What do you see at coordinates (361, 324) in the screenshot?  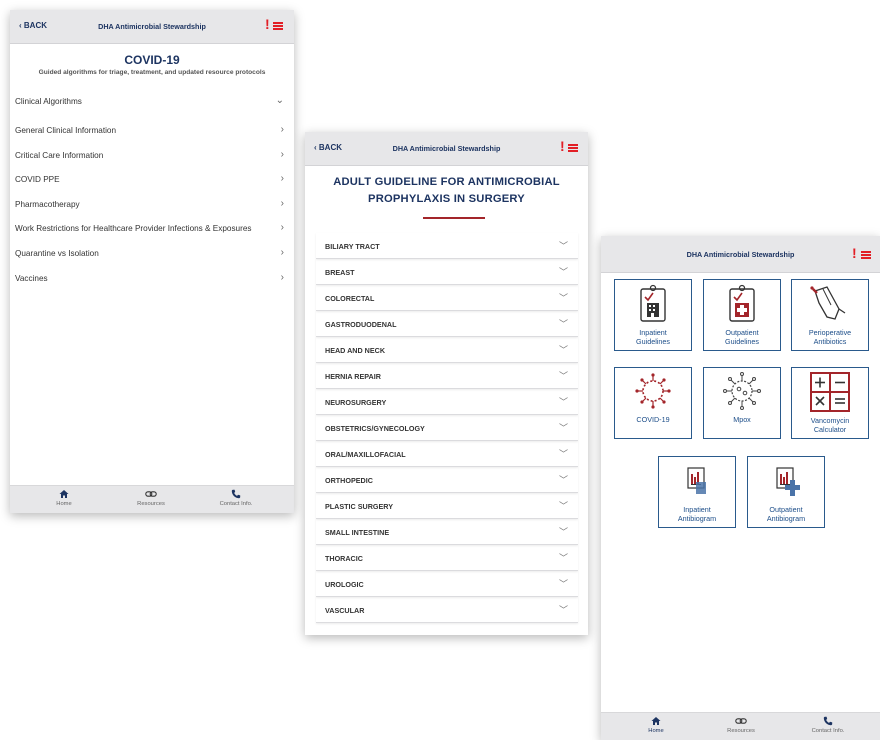 I see `accordion-label: GASTRODUODENAL` at bounding box center [361, 324].